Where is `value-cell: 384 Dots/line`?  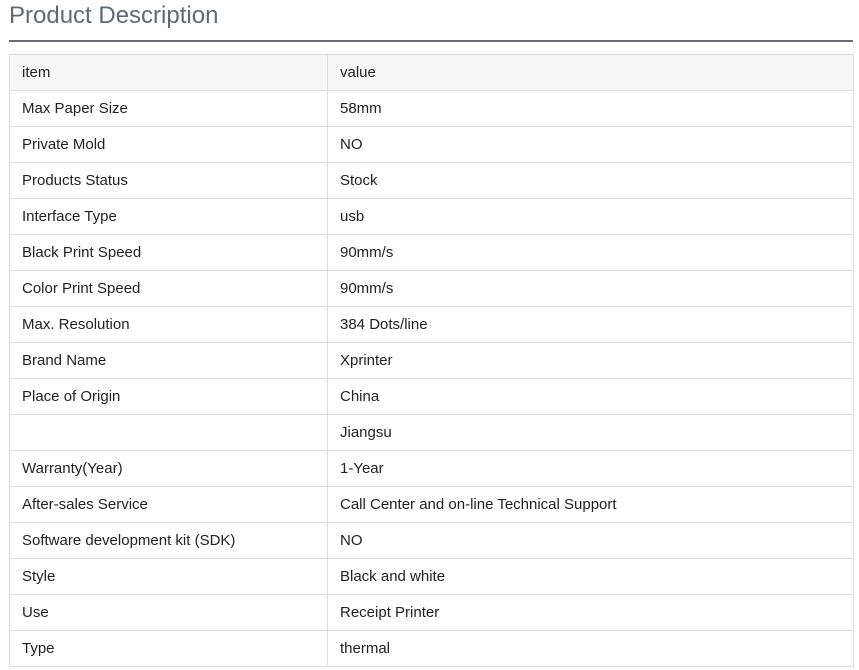 value-cell: 384 Dots/line is located at coordinates (590, 324).